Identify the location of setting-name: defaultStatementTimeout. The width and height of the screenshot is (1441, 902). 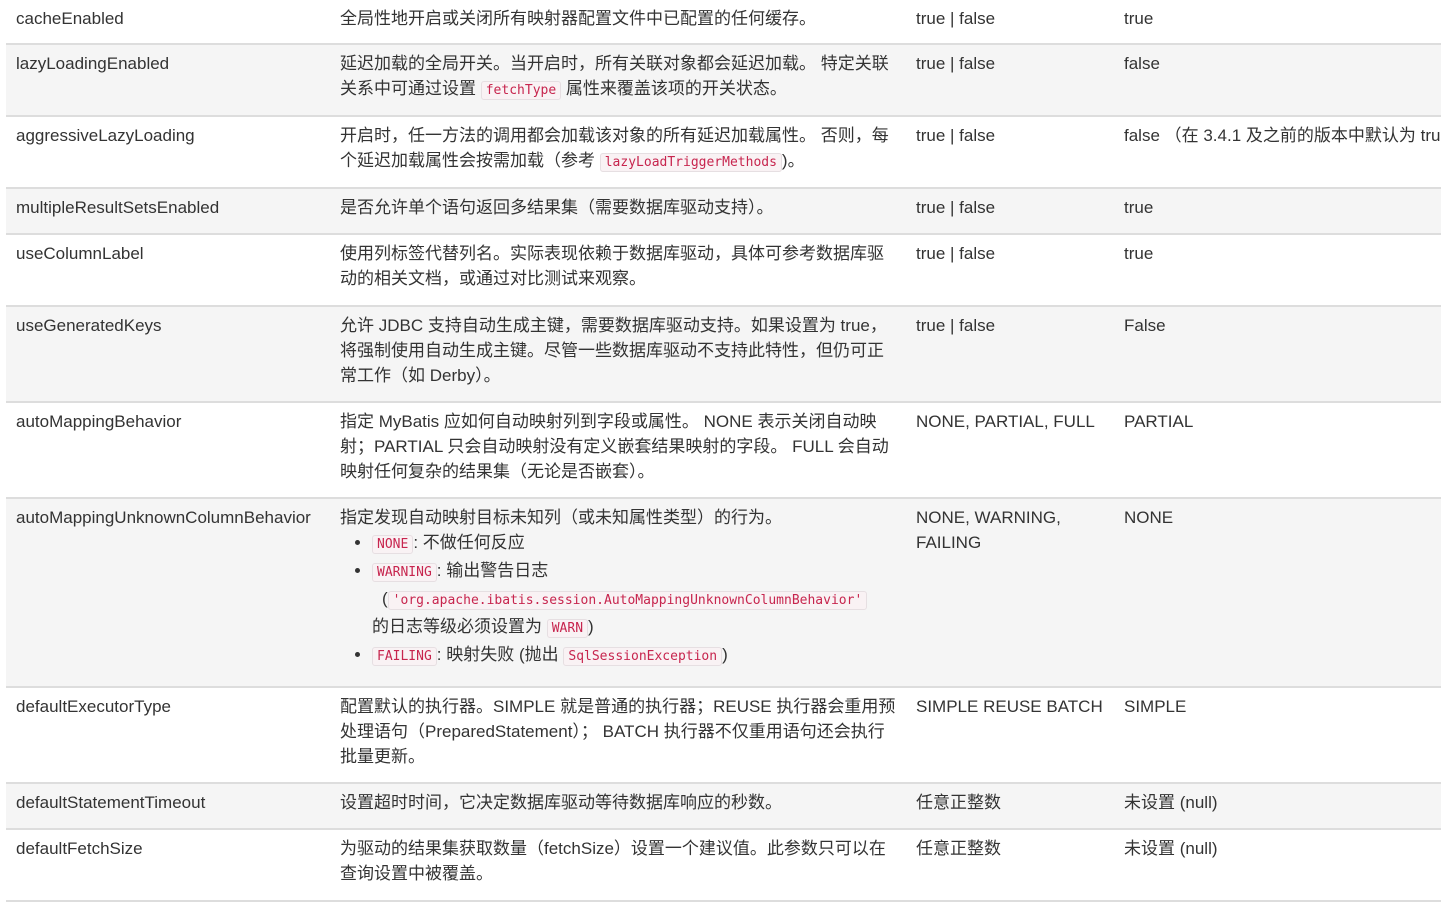
(168, 806).